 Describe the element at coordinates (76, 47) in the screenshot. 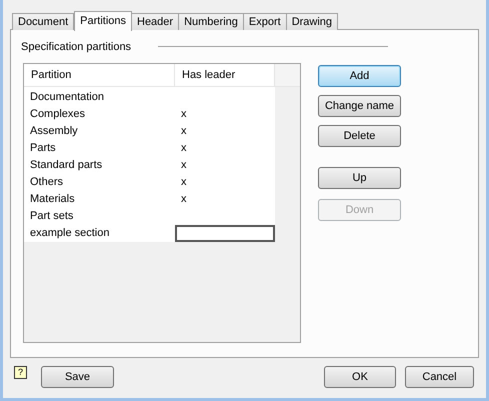

I see `group-title: Specification partitions` at that location.